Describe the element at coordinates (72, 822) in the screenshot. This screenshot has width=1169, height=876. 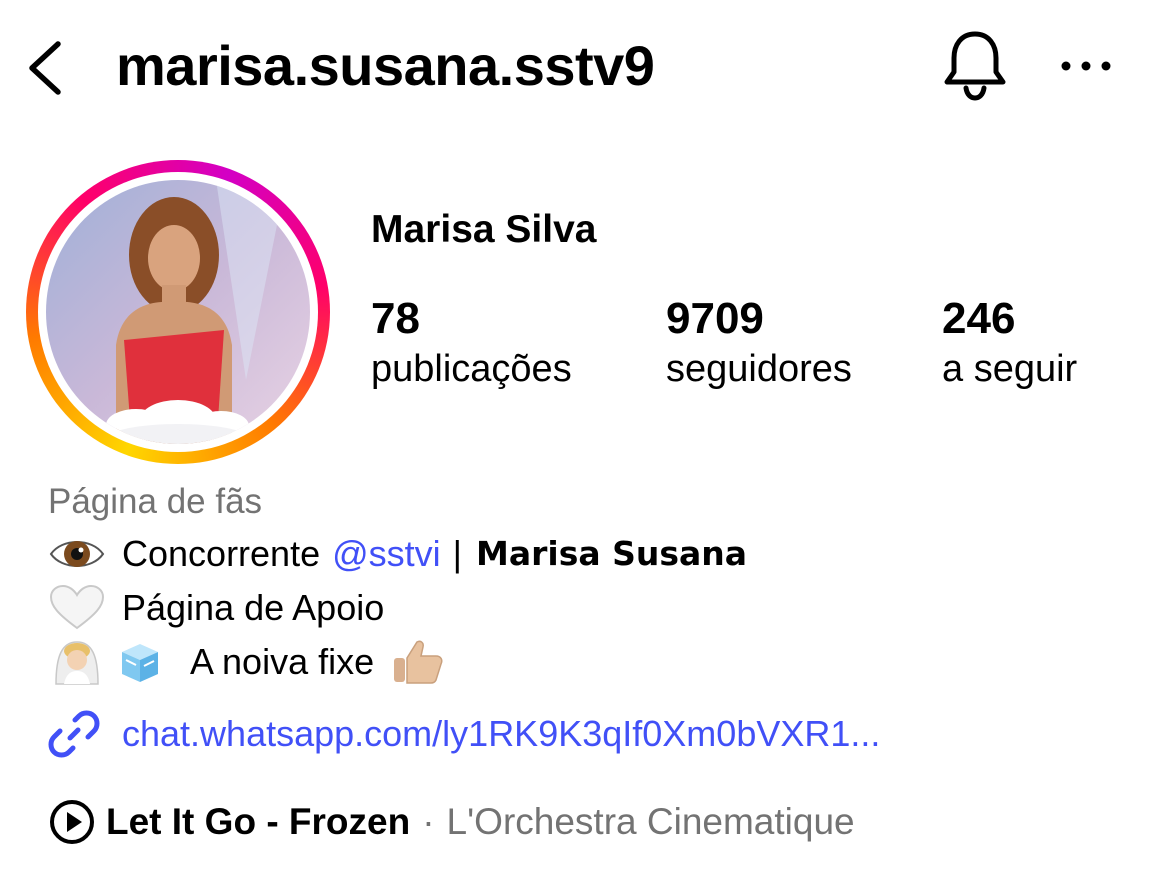
I see `play-circle-icon` at that location.